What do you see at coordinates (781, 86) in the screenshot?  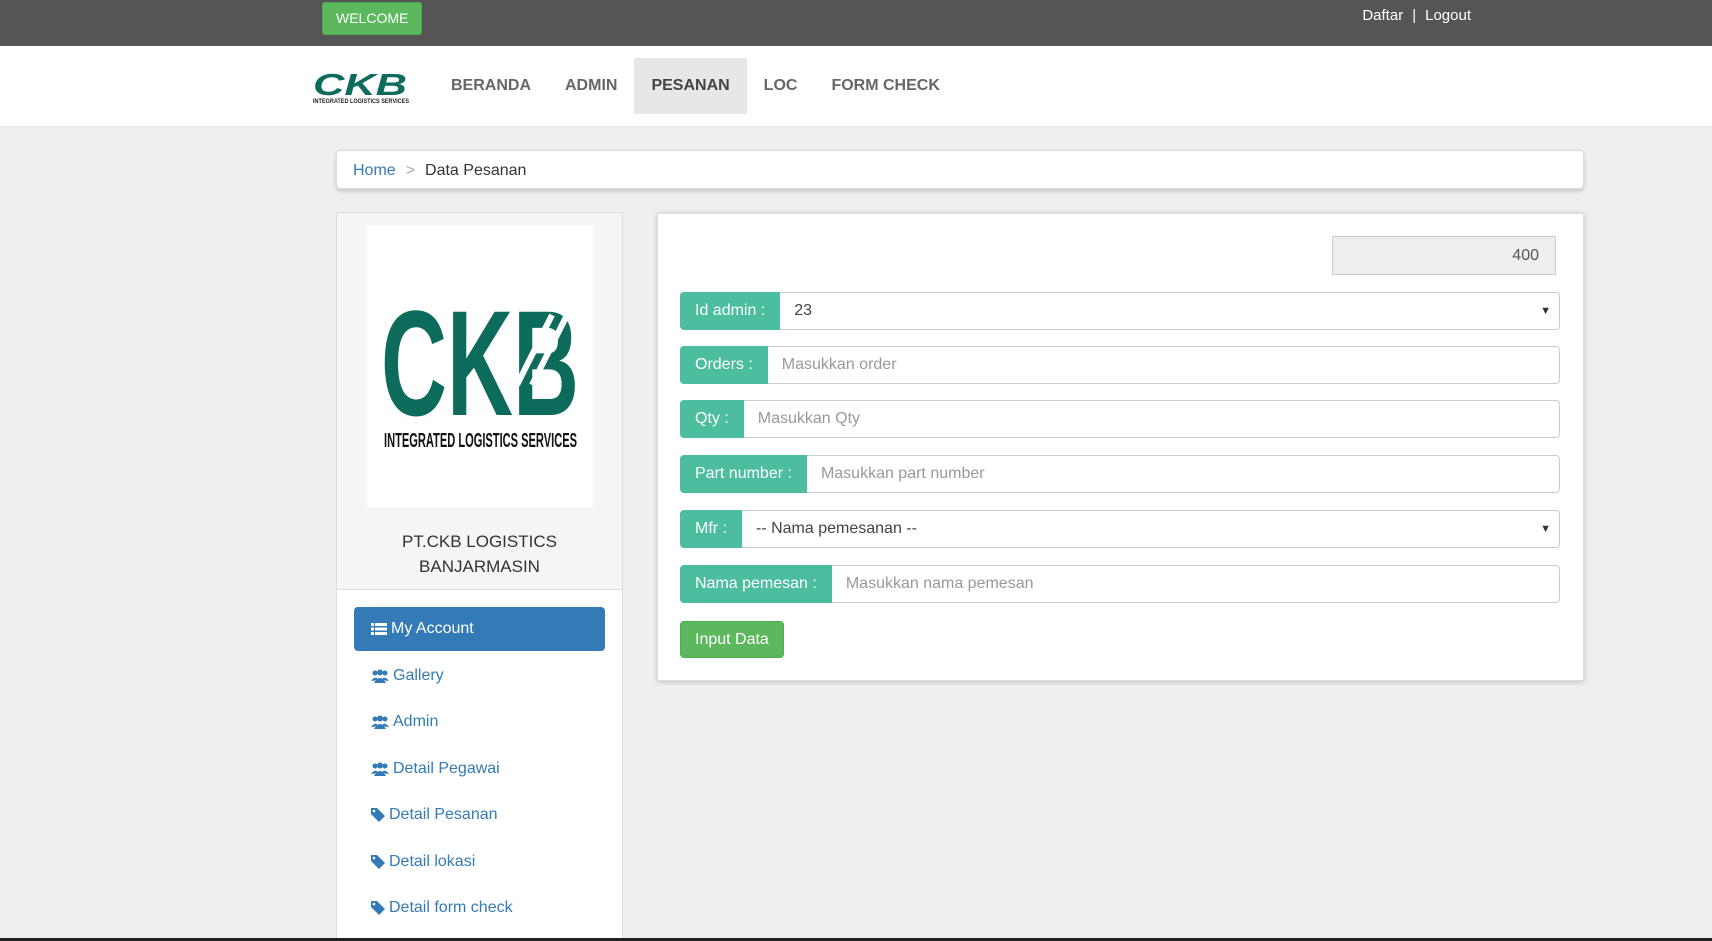 I see `nav-item-loc: LOC` at bounding box center [781, 86].